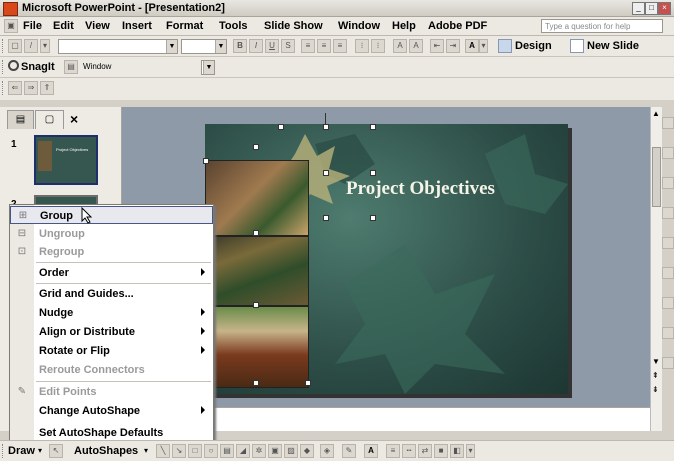 The width and height of the screenshot is (674, 461). Describe the element at coordinates (416, 46) in the screenshot. I see `decrease-font-icon: A` at that location.